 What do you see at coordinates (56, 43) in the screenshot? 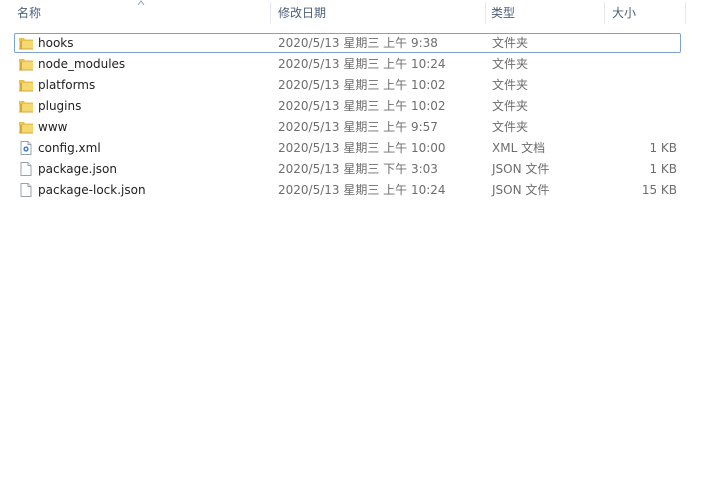
I see `file-name: hooks` at bounding box center [56, 43].